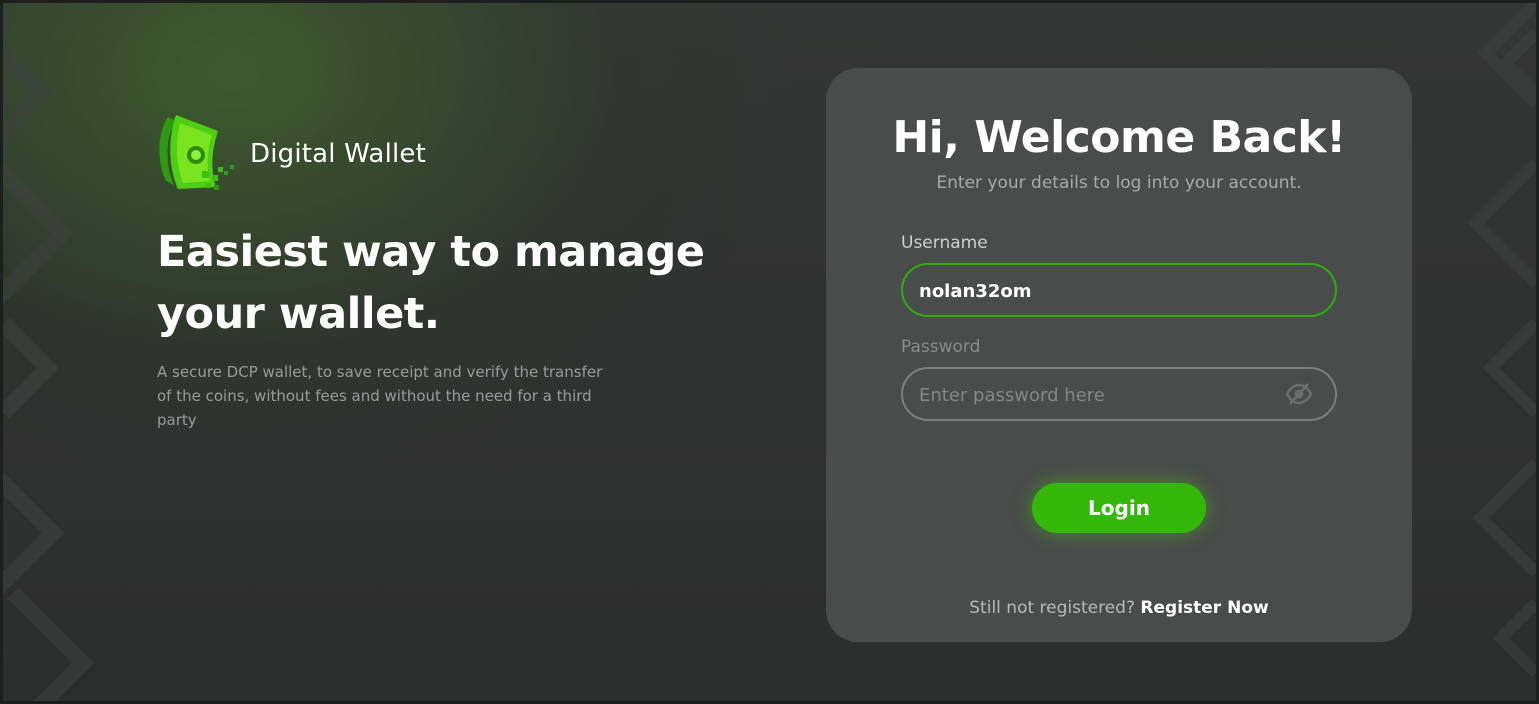 The width and height of the screenshot is (1539, 704). Describe the element at coordinates (941, 347) in the screenshot. I see `password-label: Password` at that location.